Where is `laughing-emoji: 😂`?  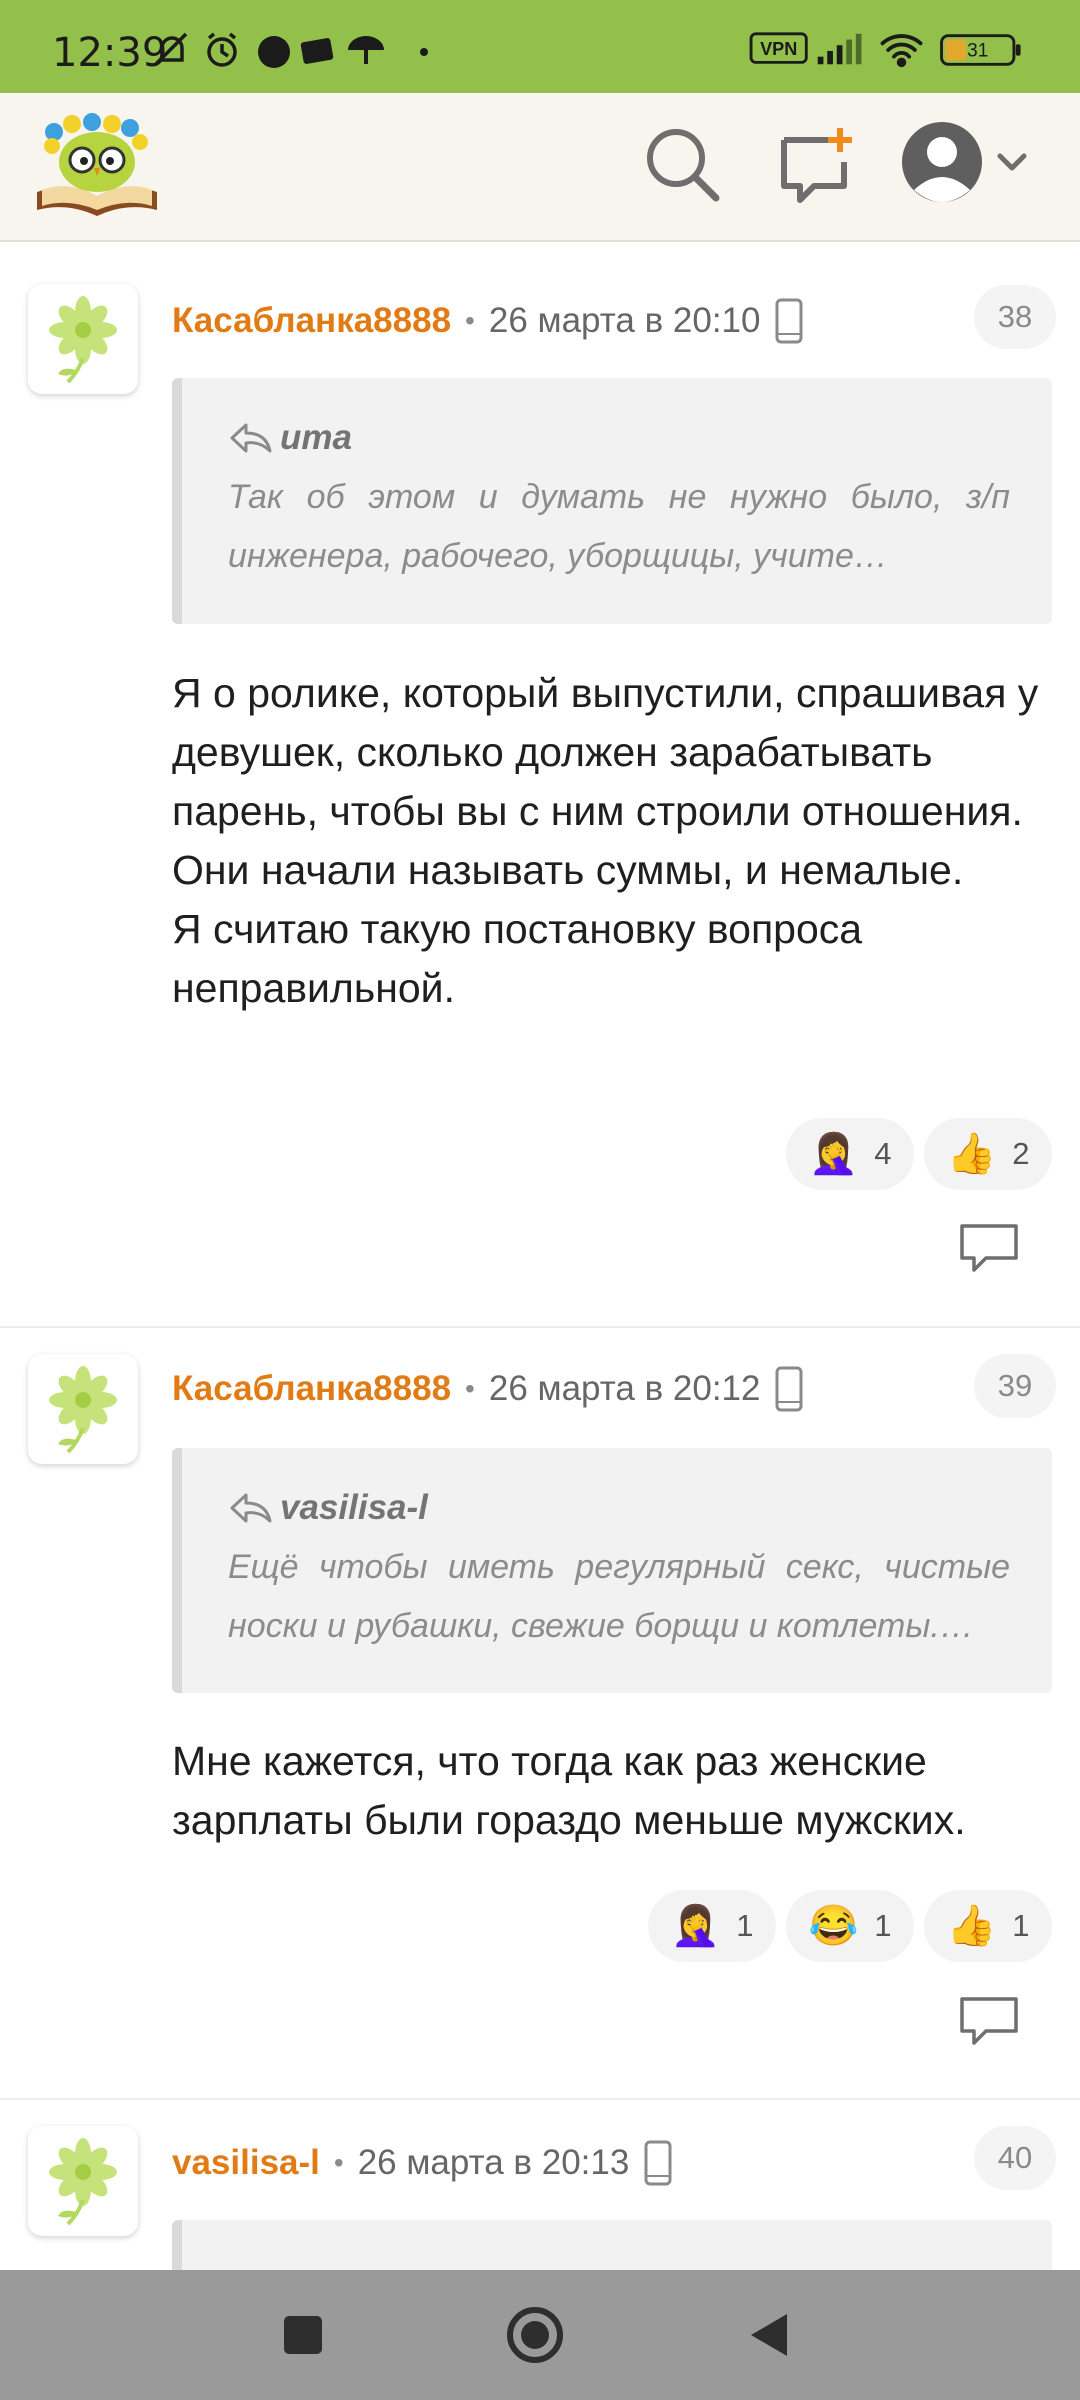 laughing-emoji: 😂 is located at coordinates (833, 1926).